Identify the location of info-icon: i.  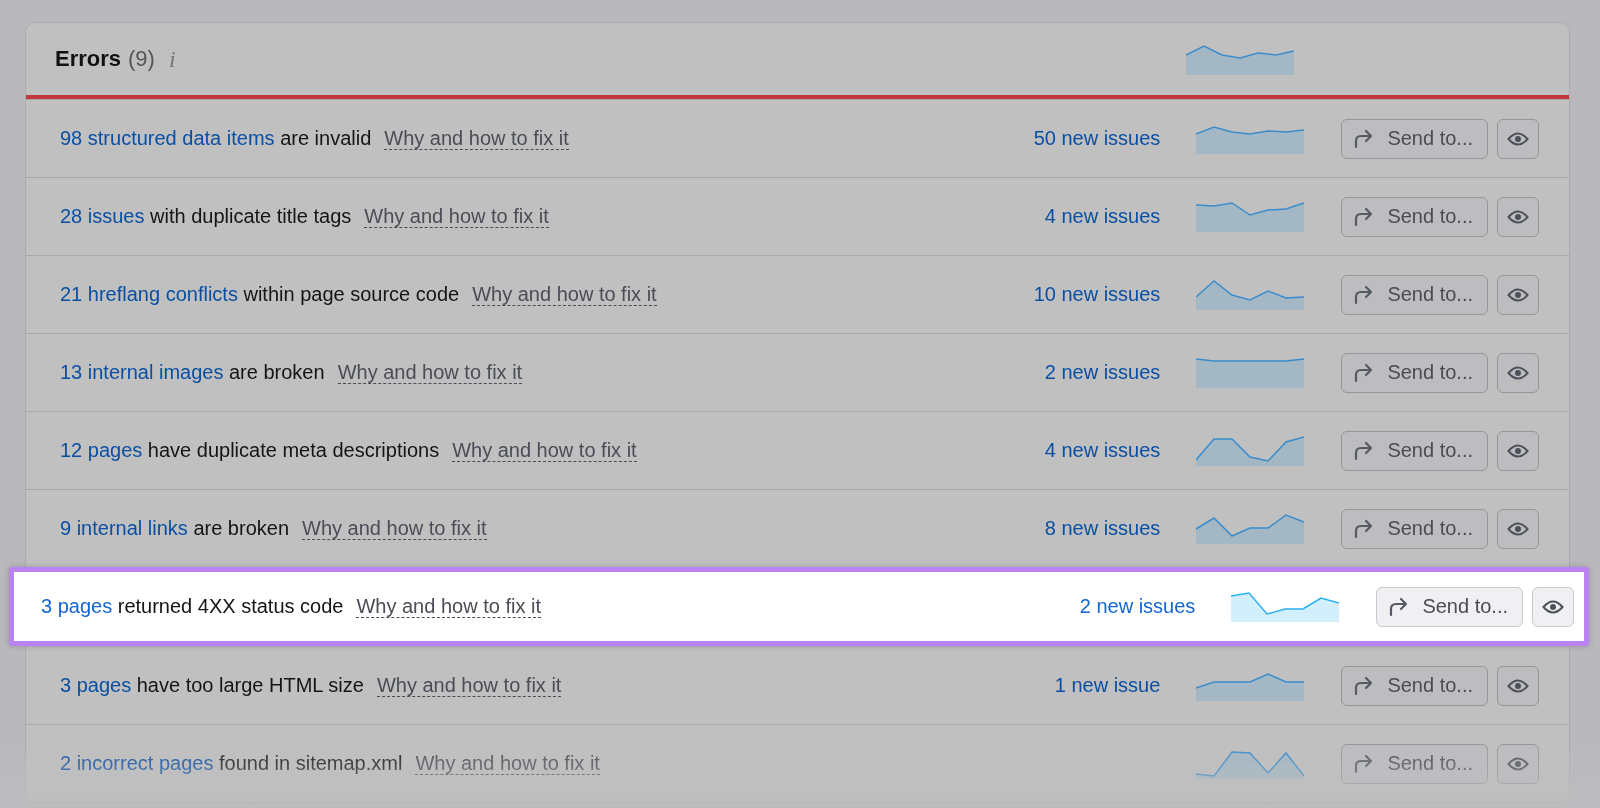
(172, 59).